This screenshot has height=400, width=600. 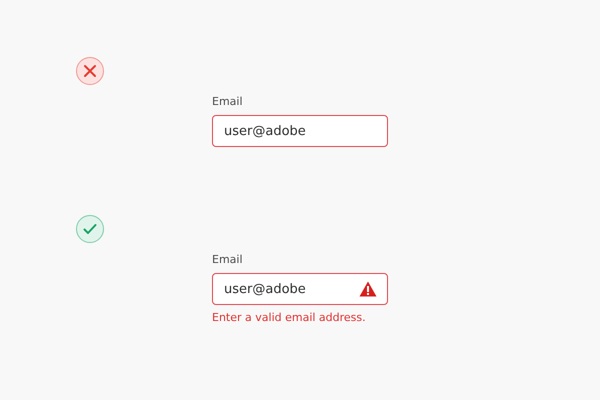 What do you see at coordinates (90, 229) in the screenshot?
I see `checkmark-icon` at bounding box center [90, 229].